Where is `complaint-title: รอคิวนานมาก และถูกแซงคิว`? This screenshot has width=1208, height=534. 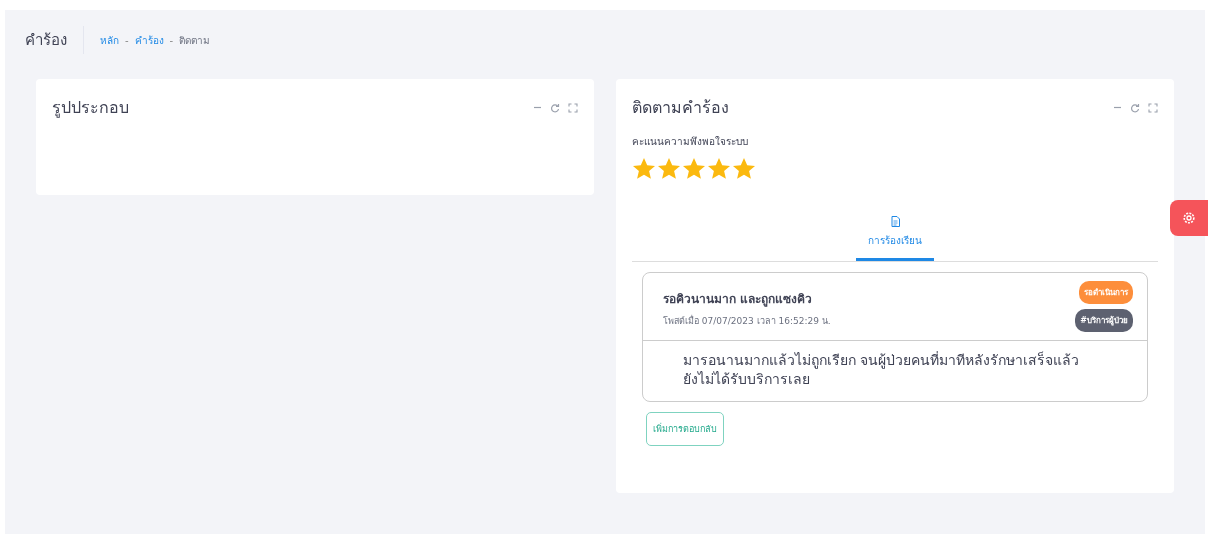 complaint-title: รอคิวนานมาก และถูกแซงคิว is located at coordinates (738, 299).